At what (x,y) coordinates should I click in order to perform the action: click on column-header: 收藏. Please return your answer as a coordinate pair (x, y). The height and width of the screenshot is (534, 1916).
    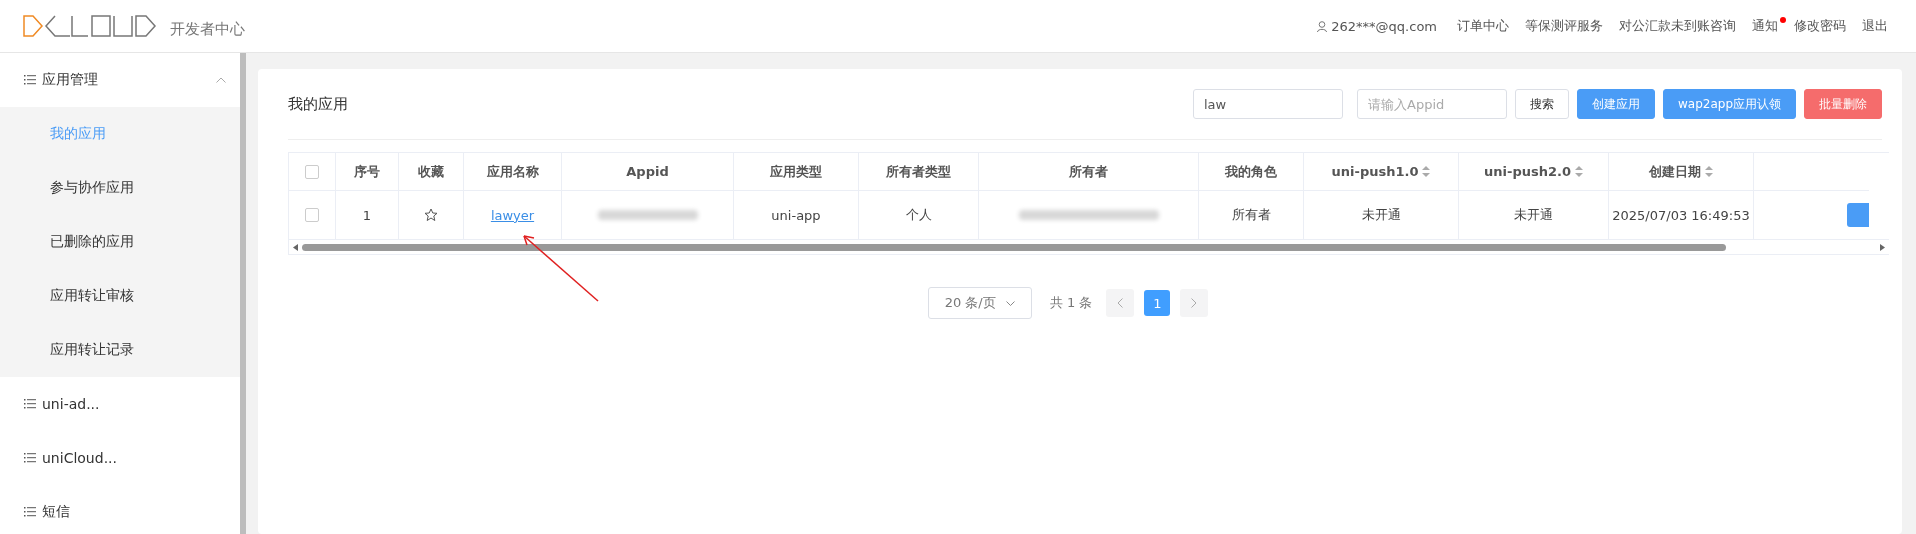
    Looking at the image, I should click on (431, 171).